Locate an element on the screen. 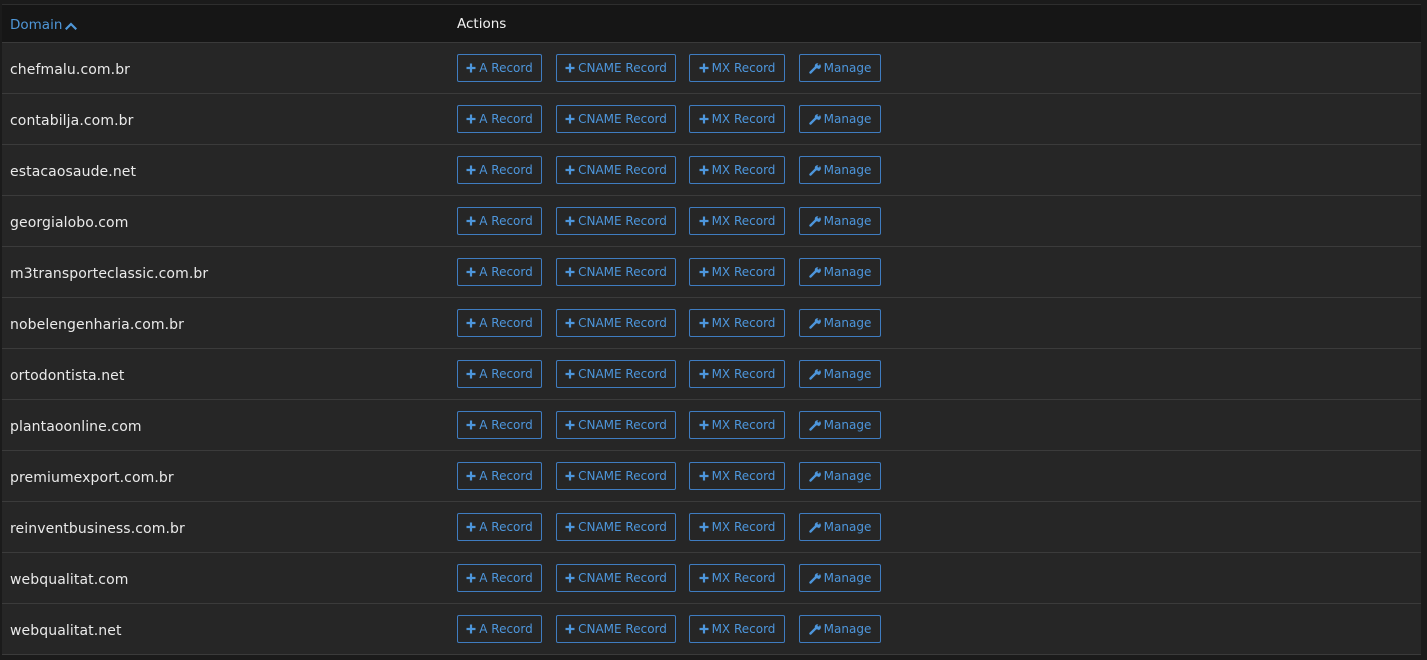 The height and width of the screenshot is (660, 1427). domain-name: chefmalu.com.br is located at coordinates (70, 69).